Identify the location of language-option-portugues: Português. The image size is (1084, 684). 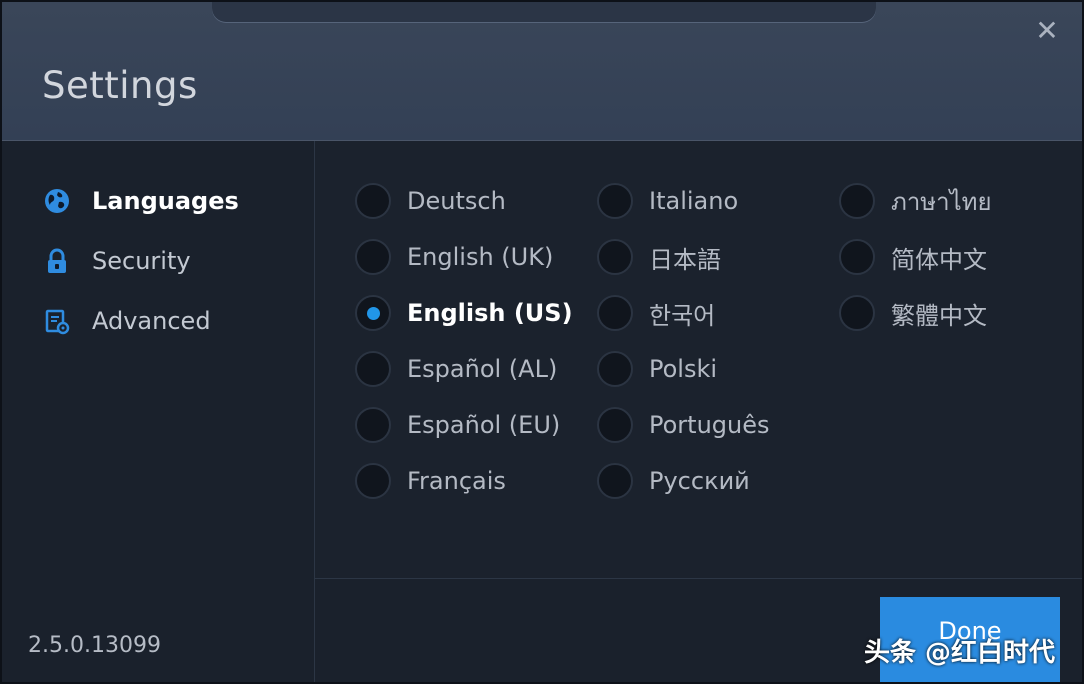
(683, 425).